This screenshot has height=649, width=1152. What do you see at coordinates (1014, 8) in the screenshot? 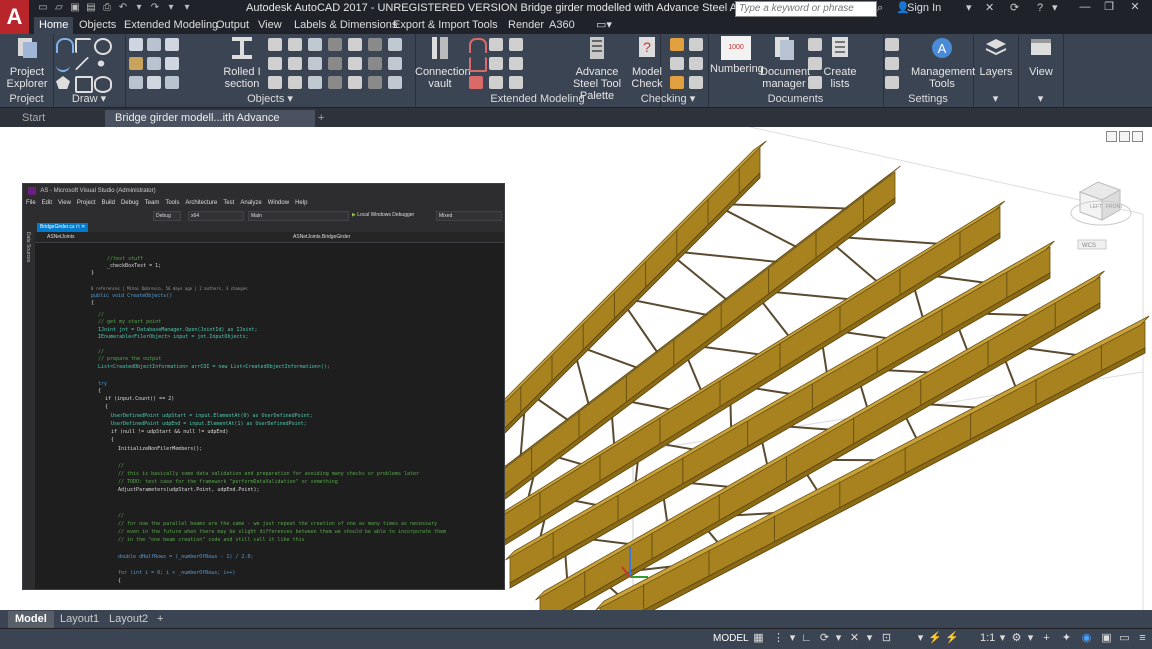
I see `a360-icon: ⟳` at bounding box center [1014, 8].